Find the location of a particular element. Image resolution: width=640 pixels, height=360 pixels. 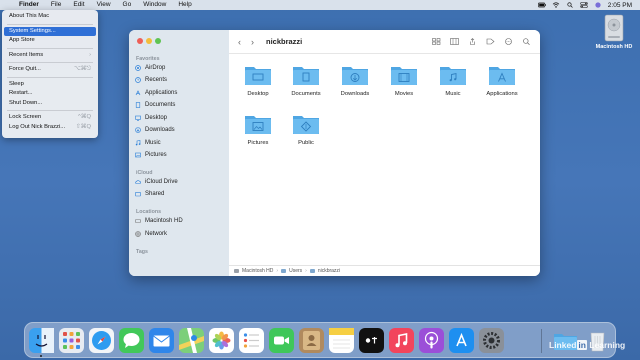

tag-icon is located at coordinates (490, 41).